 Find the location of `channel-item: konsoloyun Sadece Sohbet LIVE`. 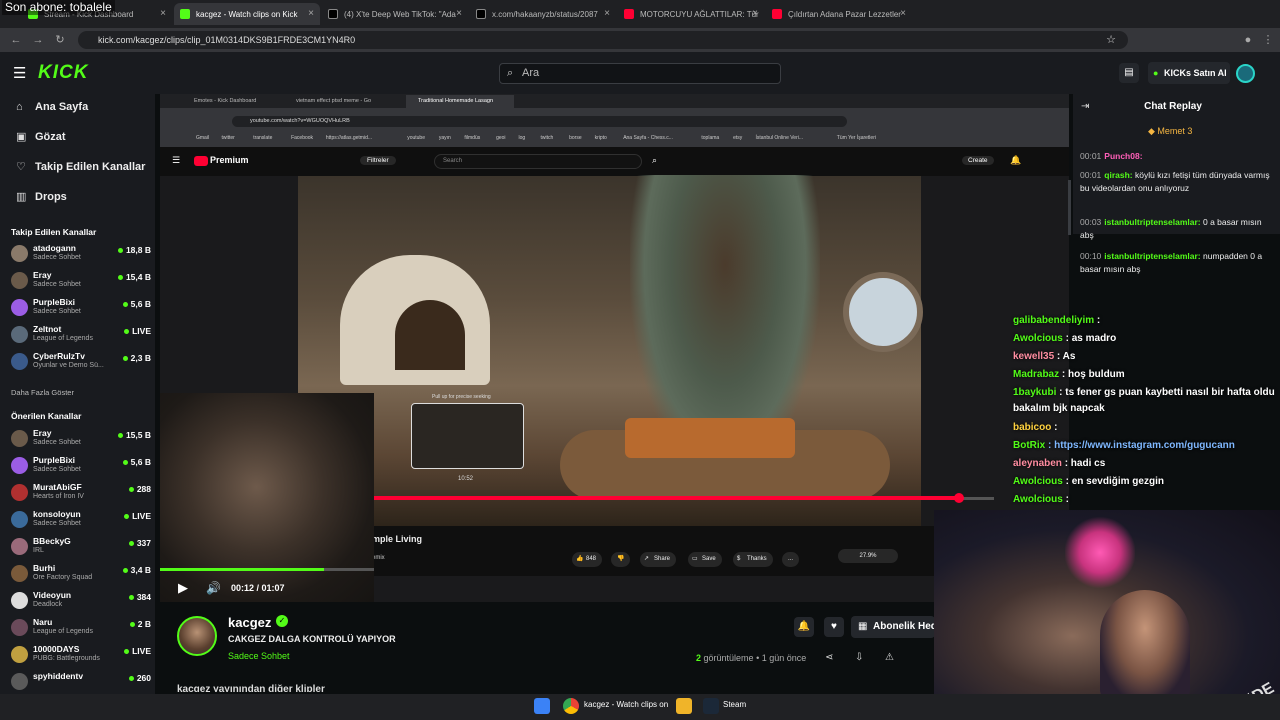

channel-item: konsoloyun Sadece Sohbet LIVE is located at coordinates (81, 520).